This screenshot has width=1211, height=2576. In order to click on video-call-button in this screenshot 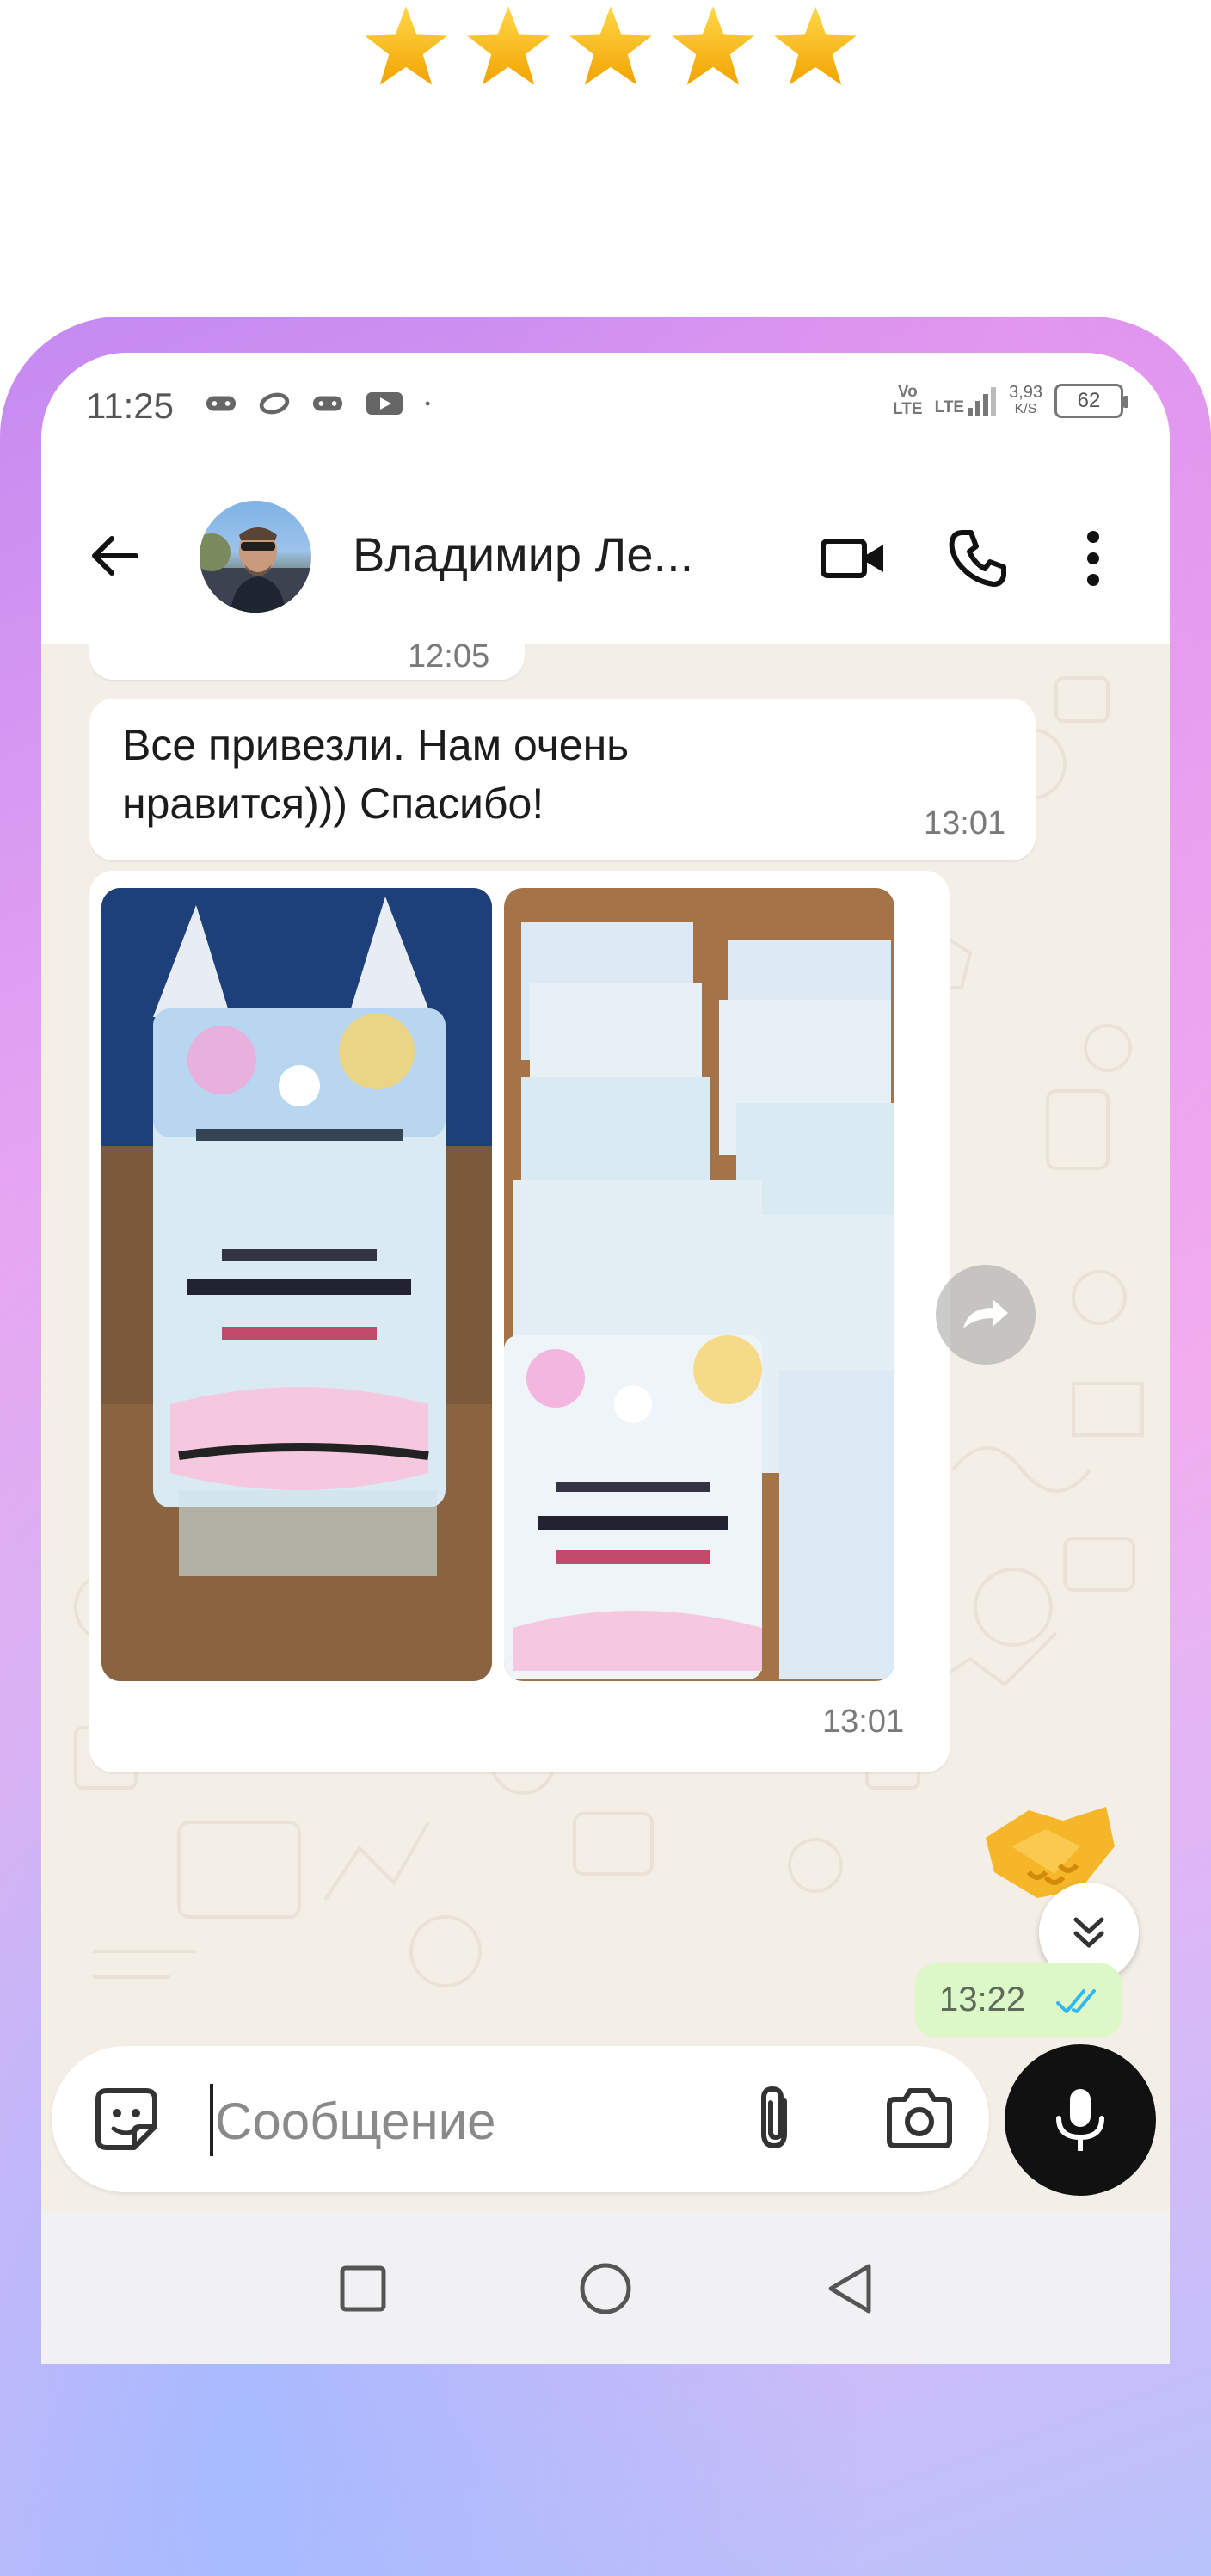, I will do `click(854, 558)`.